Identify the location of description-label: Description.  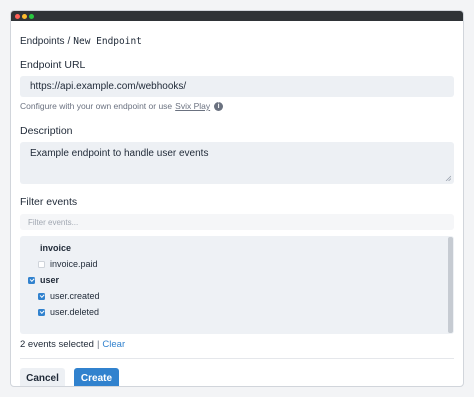
(46, 131).